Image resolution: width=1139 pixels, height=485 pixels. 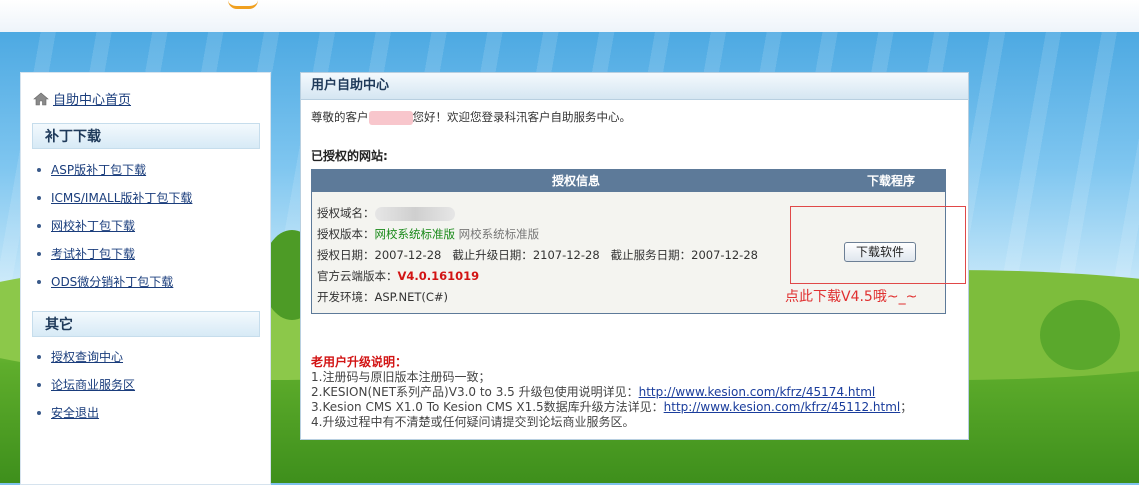 What do you see at coordinates (492, 255) in the screenshot?
I see `upgrade-date-label: 截止升级日期：` at bounding box center [492, 255].